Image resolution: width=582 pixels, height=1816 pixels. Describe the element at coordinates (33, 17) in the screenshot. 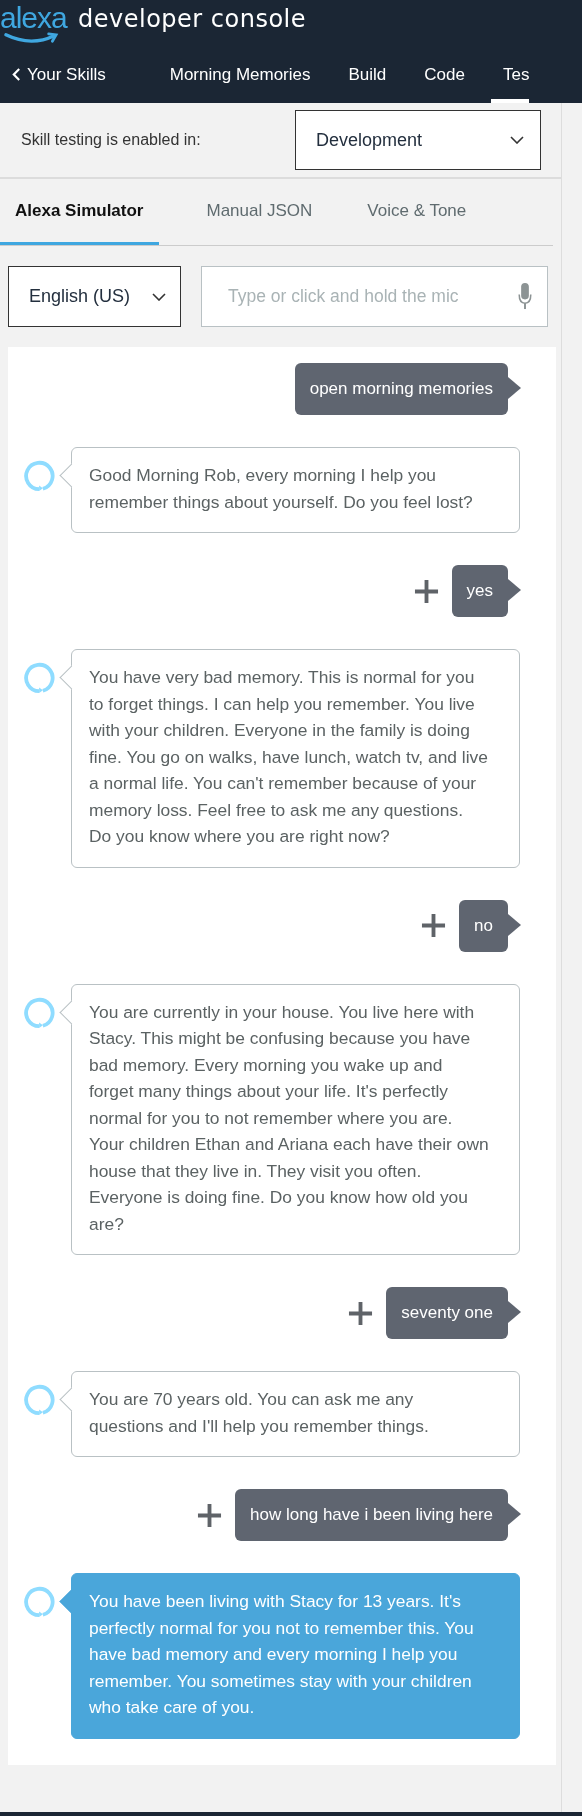

I see `alexa-logo: alexa` at that location.